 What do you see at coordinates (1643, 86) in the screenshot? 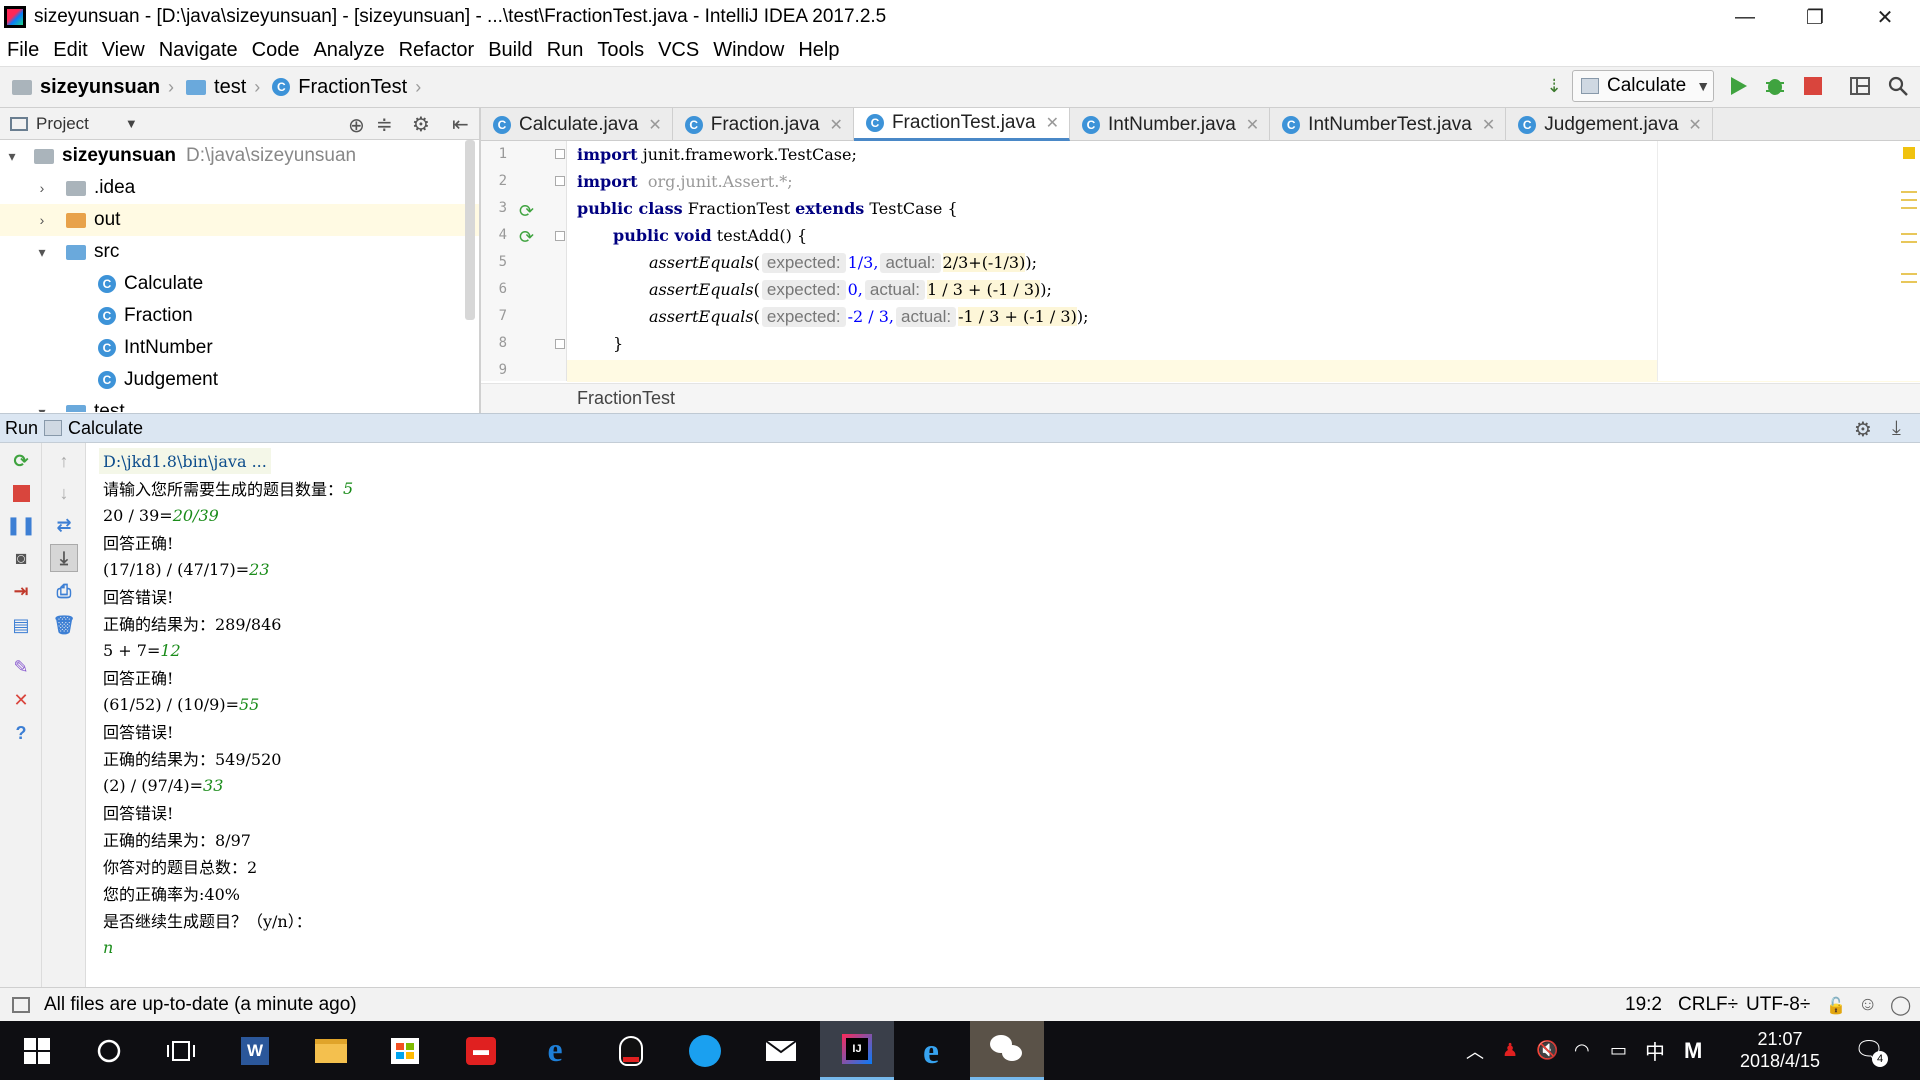
I see `run-config-select: Calculate ▼` at bounding box center [1643, 86].